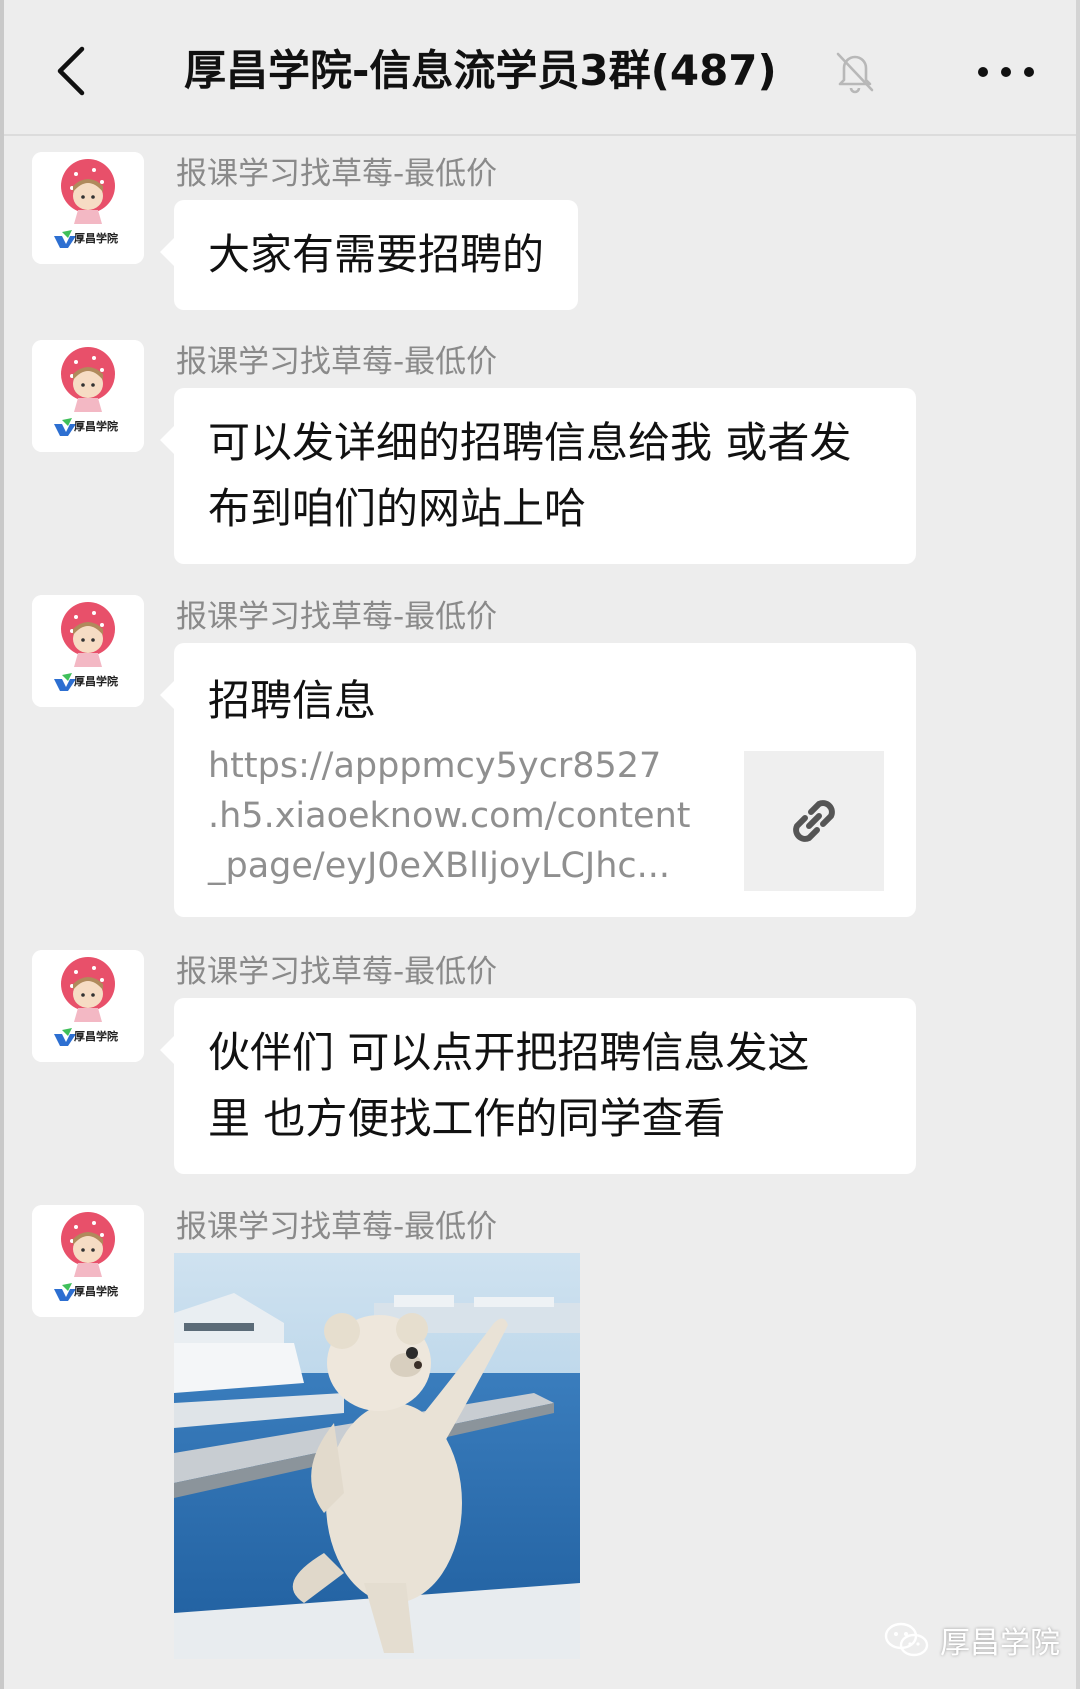  I want to click on more-dots-icon, so click(1006, 72).